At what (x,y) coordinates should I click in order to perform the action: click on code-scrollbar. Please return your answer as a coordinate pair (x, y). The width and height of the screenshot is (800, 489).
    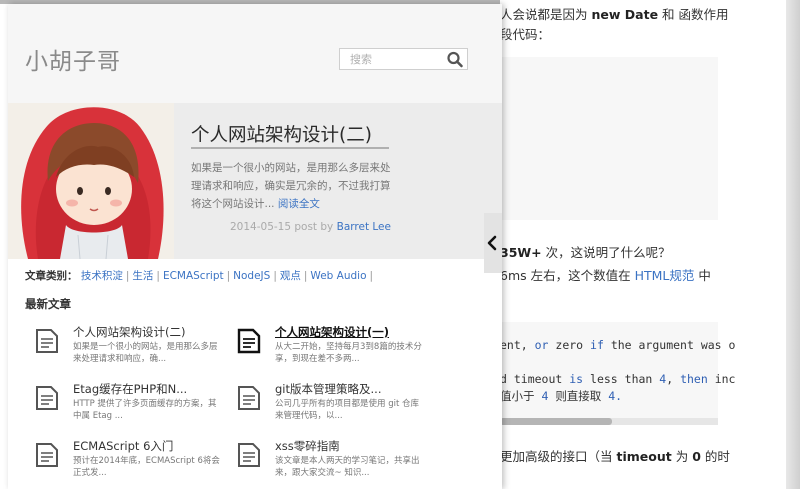
    Looking at the image, I should click on (609, 421).